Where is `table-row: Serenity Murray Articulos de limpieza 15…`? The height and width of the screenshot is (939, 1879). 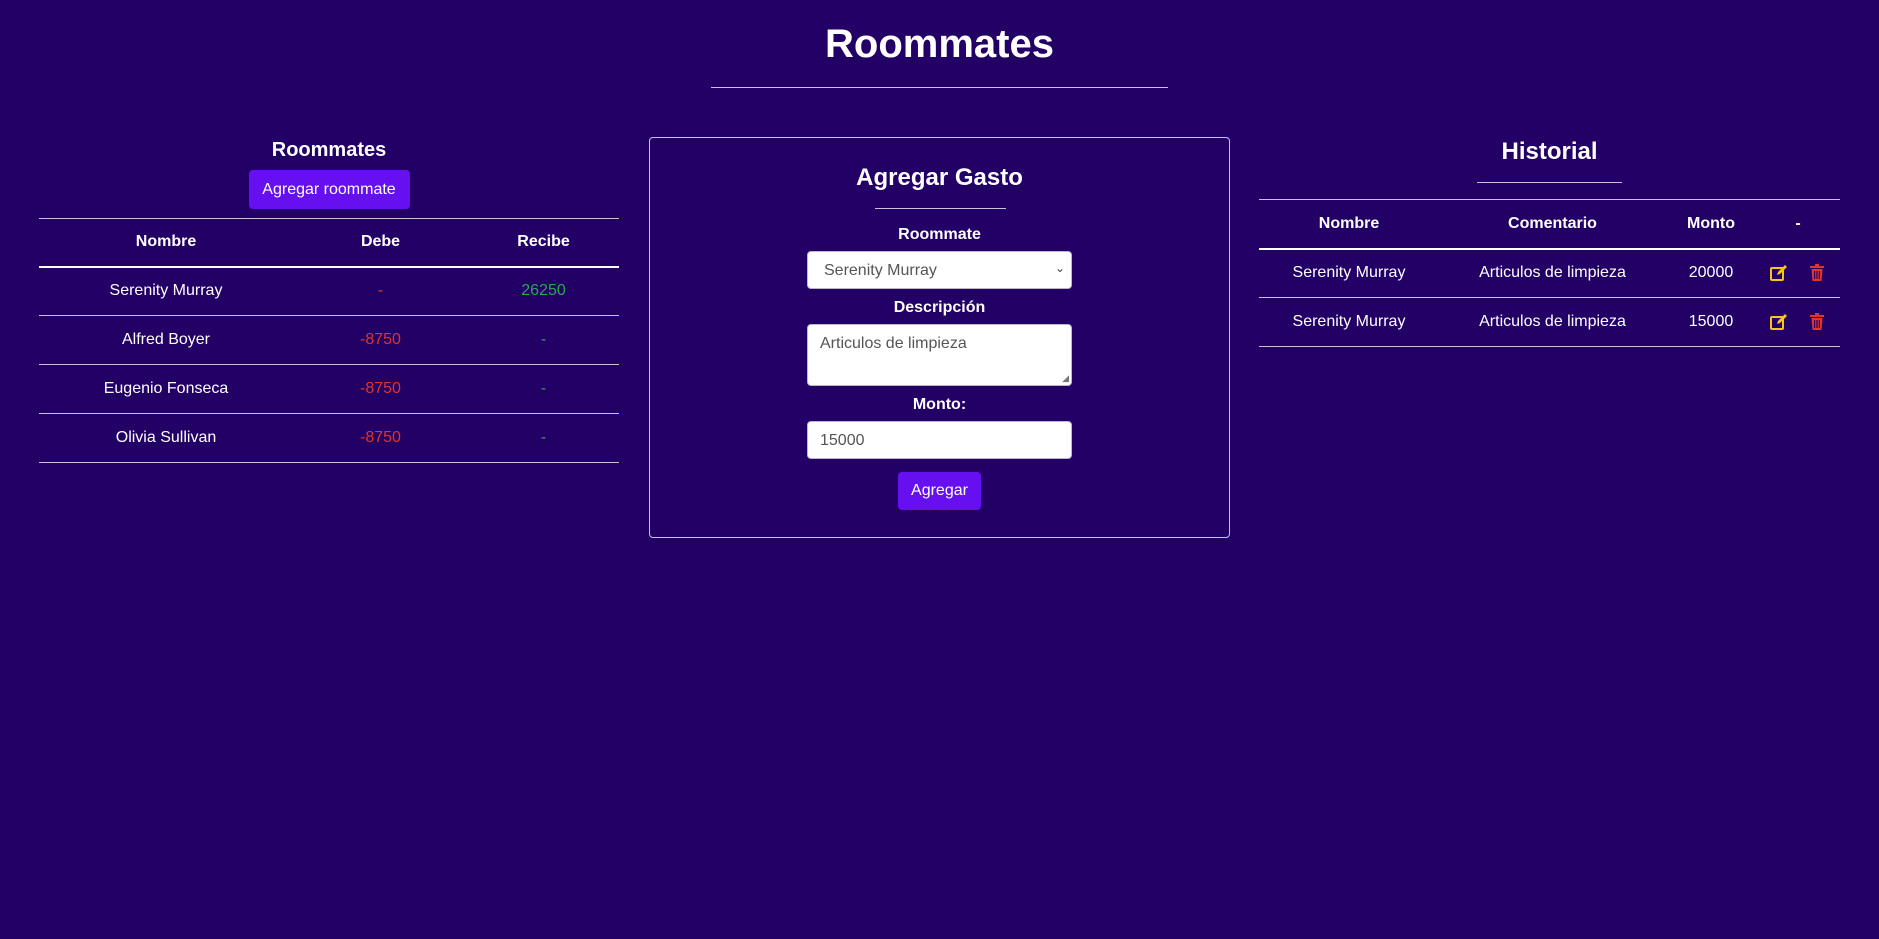 table-row: Serenity Murray Articulos de limpieza 15… is located at coordinates (1549, 322).